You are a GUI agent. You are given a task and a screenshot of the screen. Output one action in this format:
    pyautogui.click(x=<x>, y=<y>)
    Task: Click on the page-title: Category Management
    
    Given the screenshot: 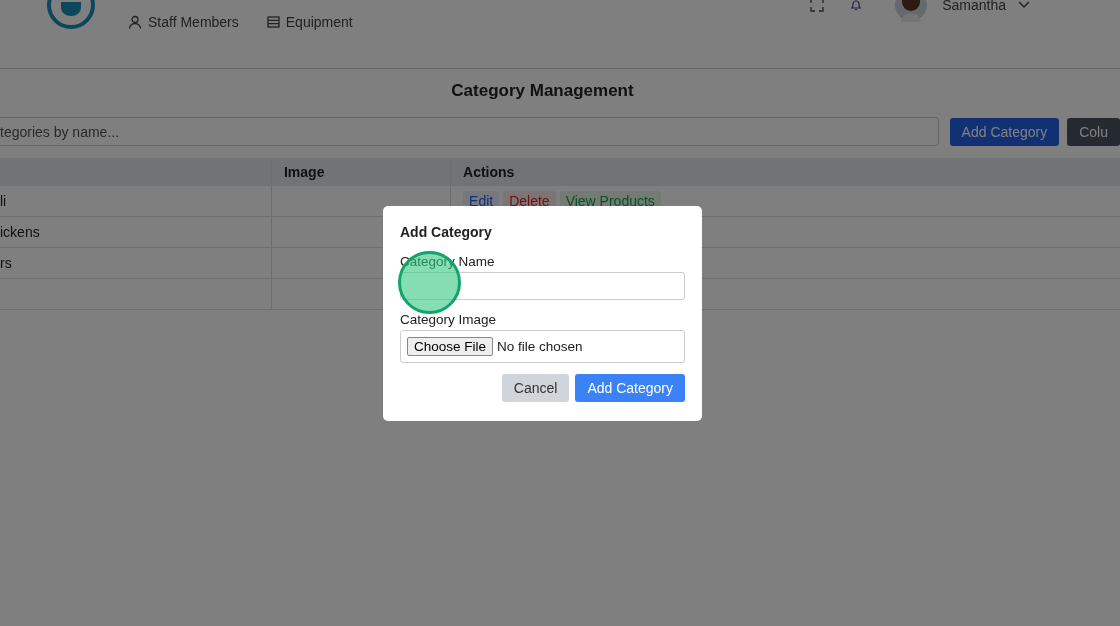 What is the action you would take?
    pyautogui.click(x=542, y=91)
    